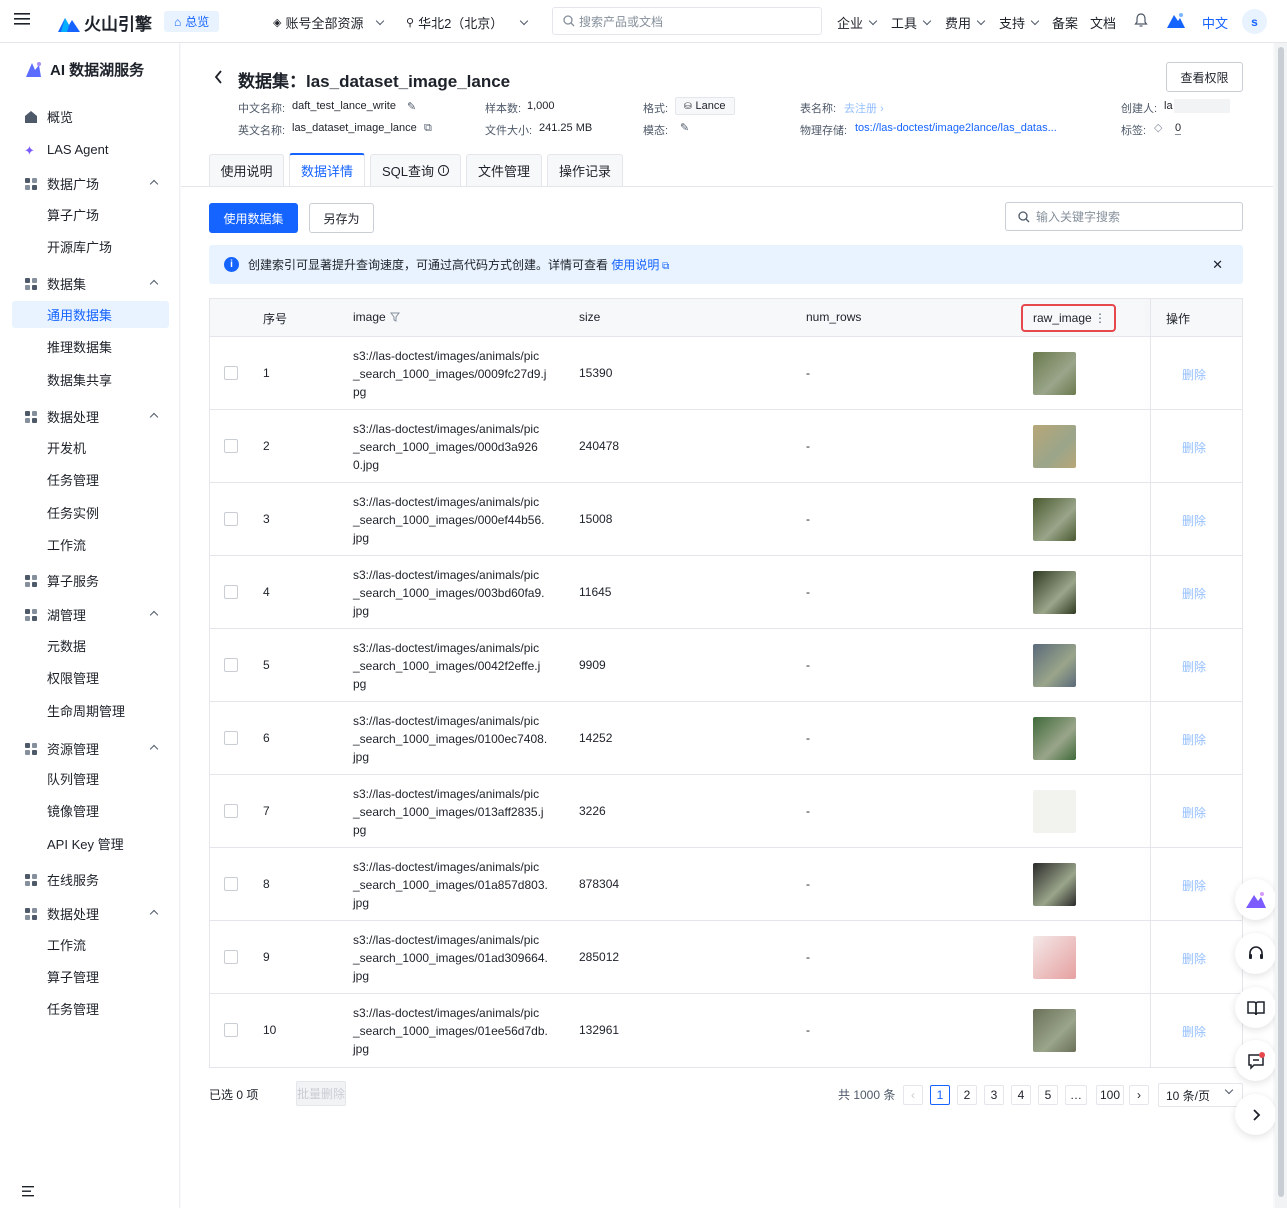 Image resolution: width=1287 pixels, height=1208 pixels. Describe the element at coordinates (913, 1095) in the screenshot. I see `prev-page-button: ‹` at that location.